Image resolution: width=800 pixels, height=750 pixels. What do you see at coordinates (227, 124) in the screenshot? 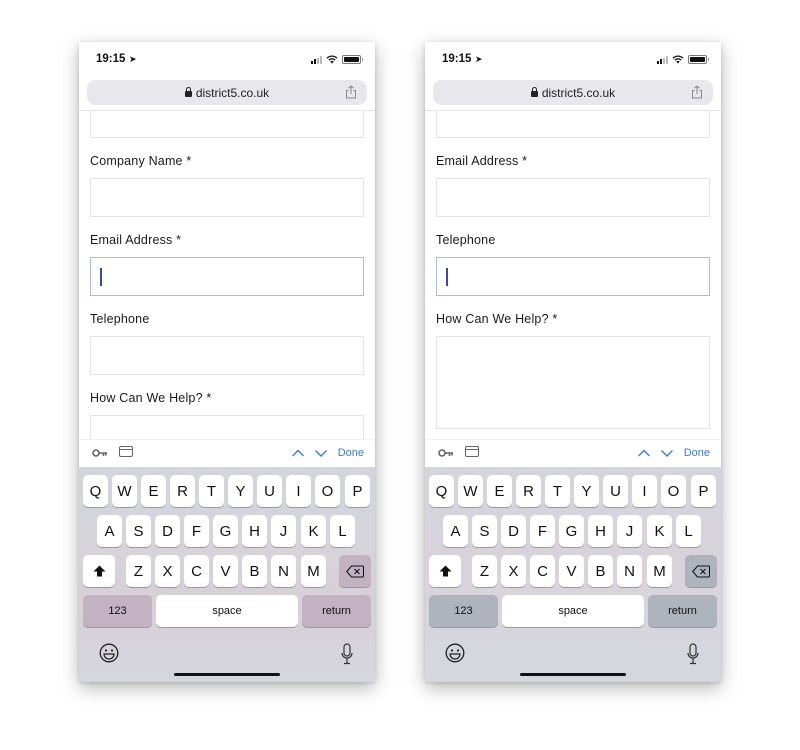
I see `previous-field-input` at bounding box center [227, 124].